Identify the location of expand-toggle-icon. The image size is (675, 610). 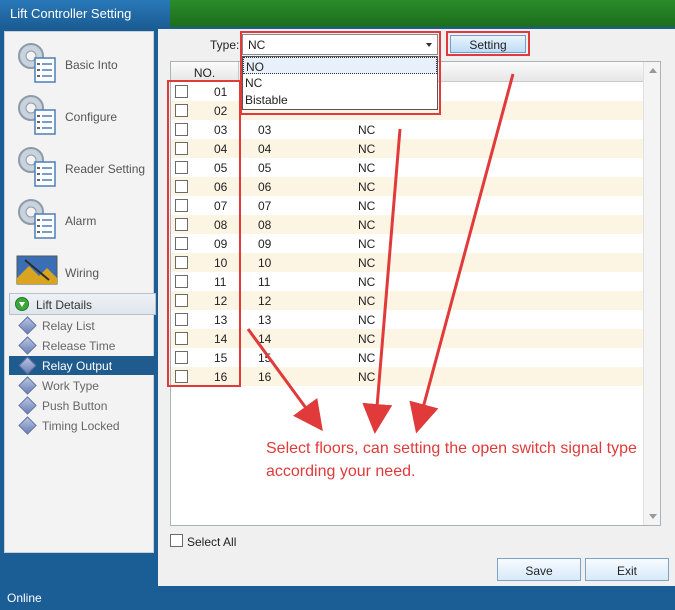
(22, 304).